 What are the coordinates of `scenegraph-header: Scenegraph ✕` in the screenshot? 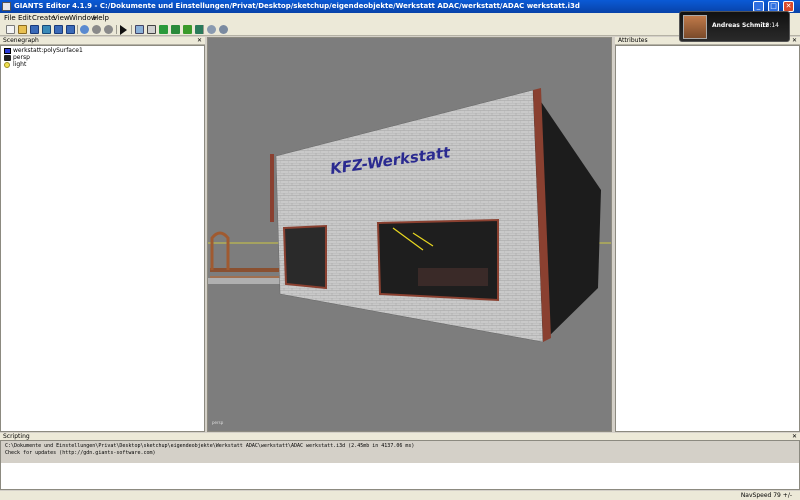 It's located at (102, 41).